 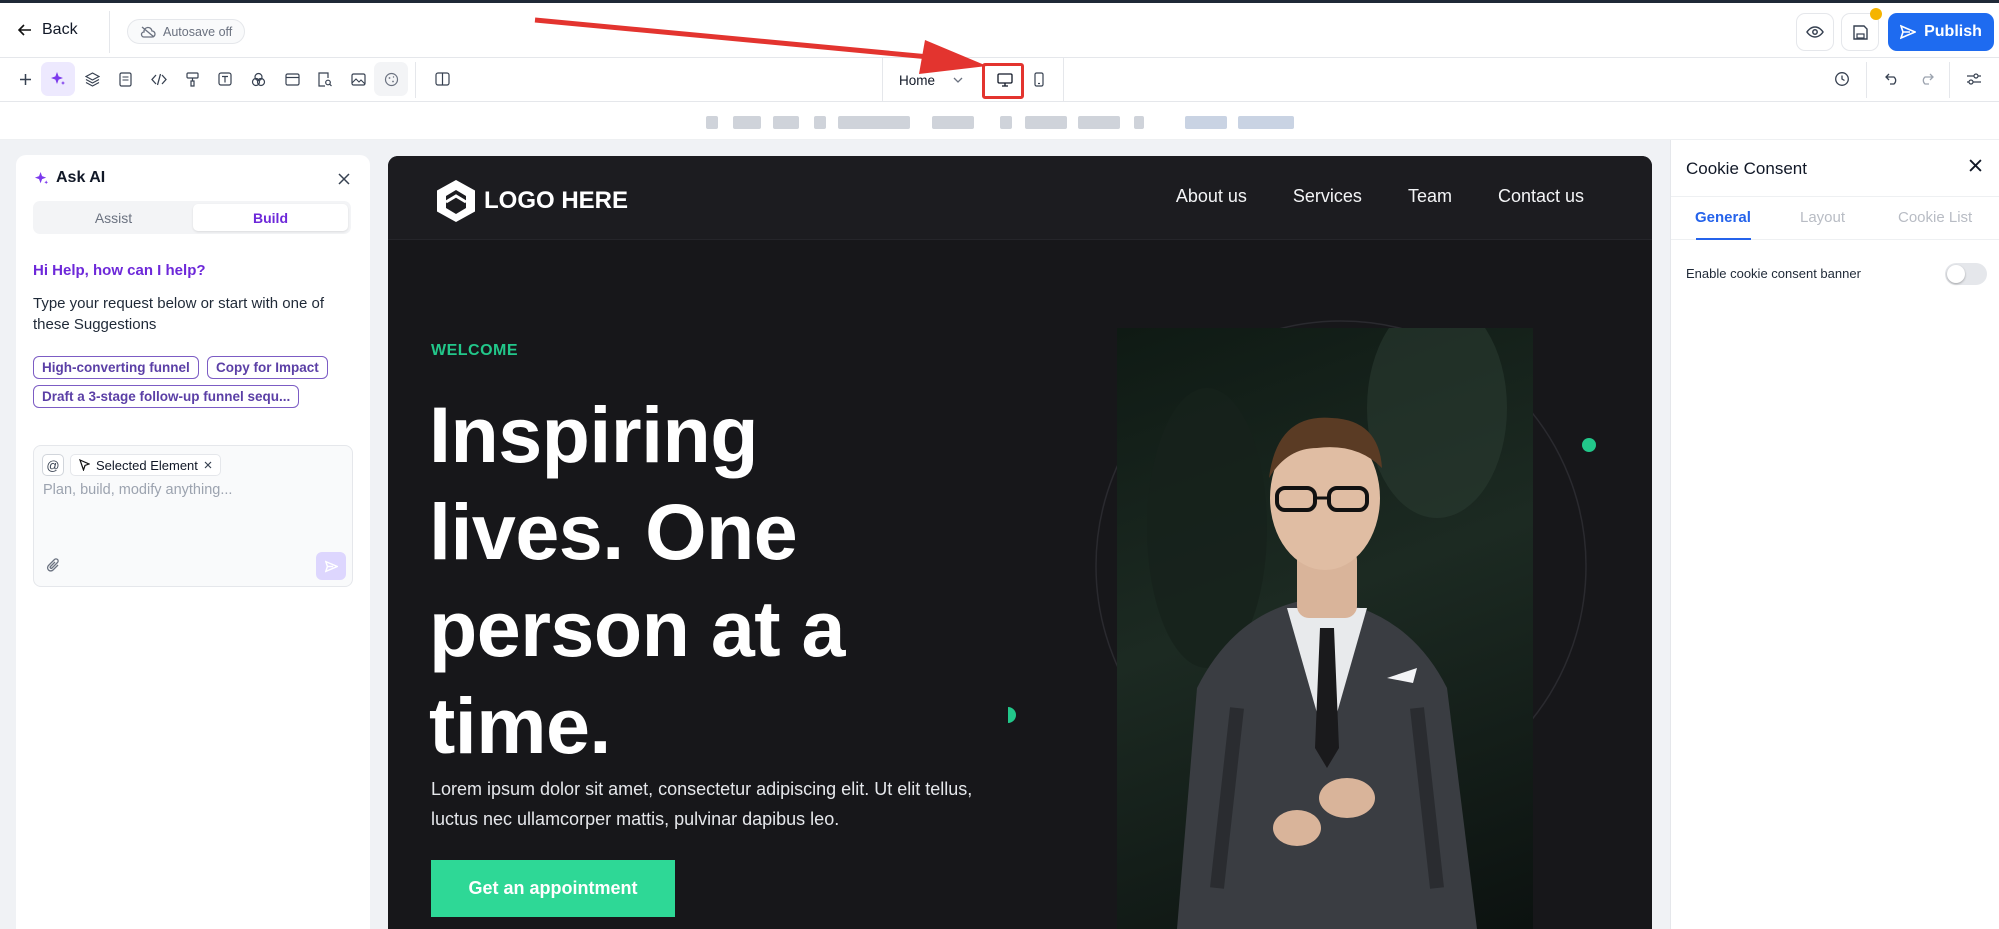 I want to click on preview-button, so click(x=1815, y=32).